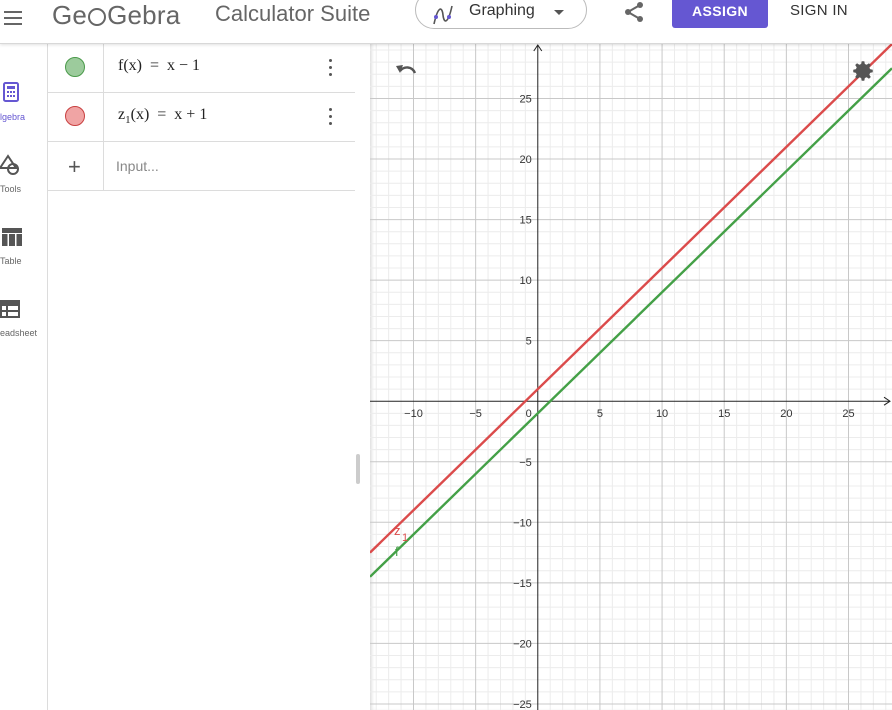  Describe the element at coordinates (522, 584) in the screenshot. I see `y-tick-label: −15` at that location.